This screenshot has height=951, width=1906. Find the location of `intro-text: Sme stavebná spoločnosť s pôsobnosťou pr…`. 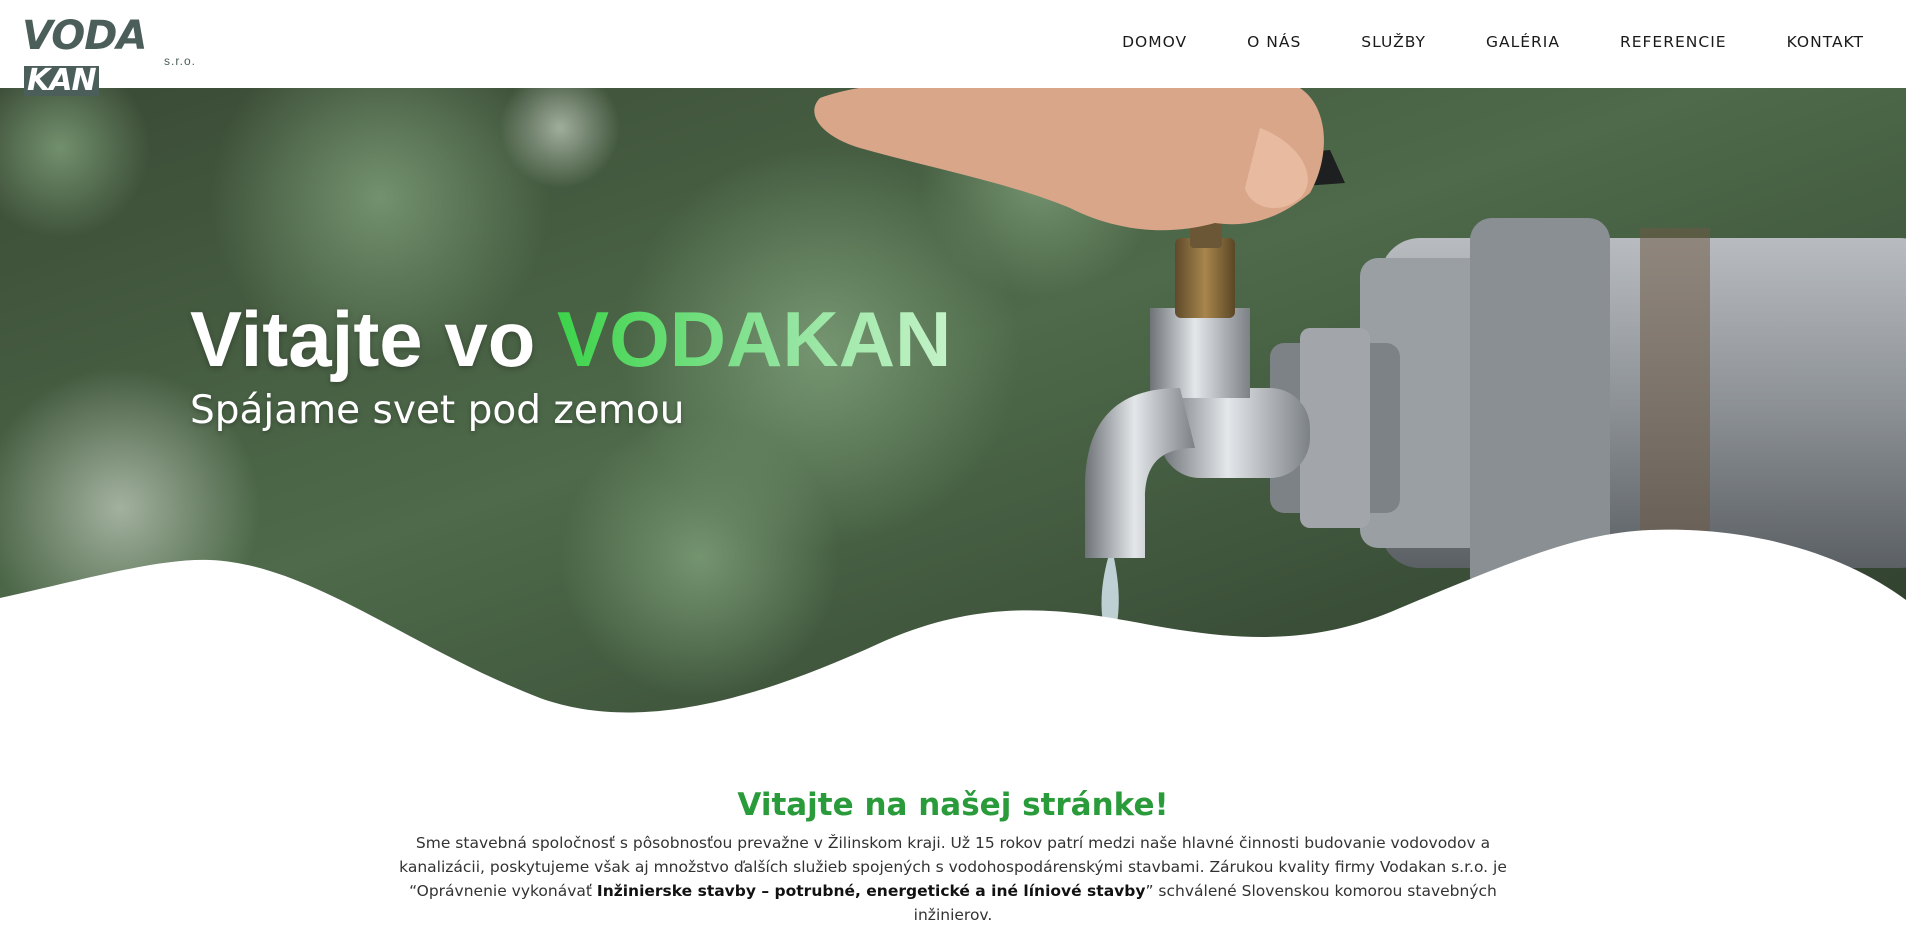

intro-text: Sme stavebná spoločnosť s pôsobnosťou pr… is located at coordinates (953, 879).